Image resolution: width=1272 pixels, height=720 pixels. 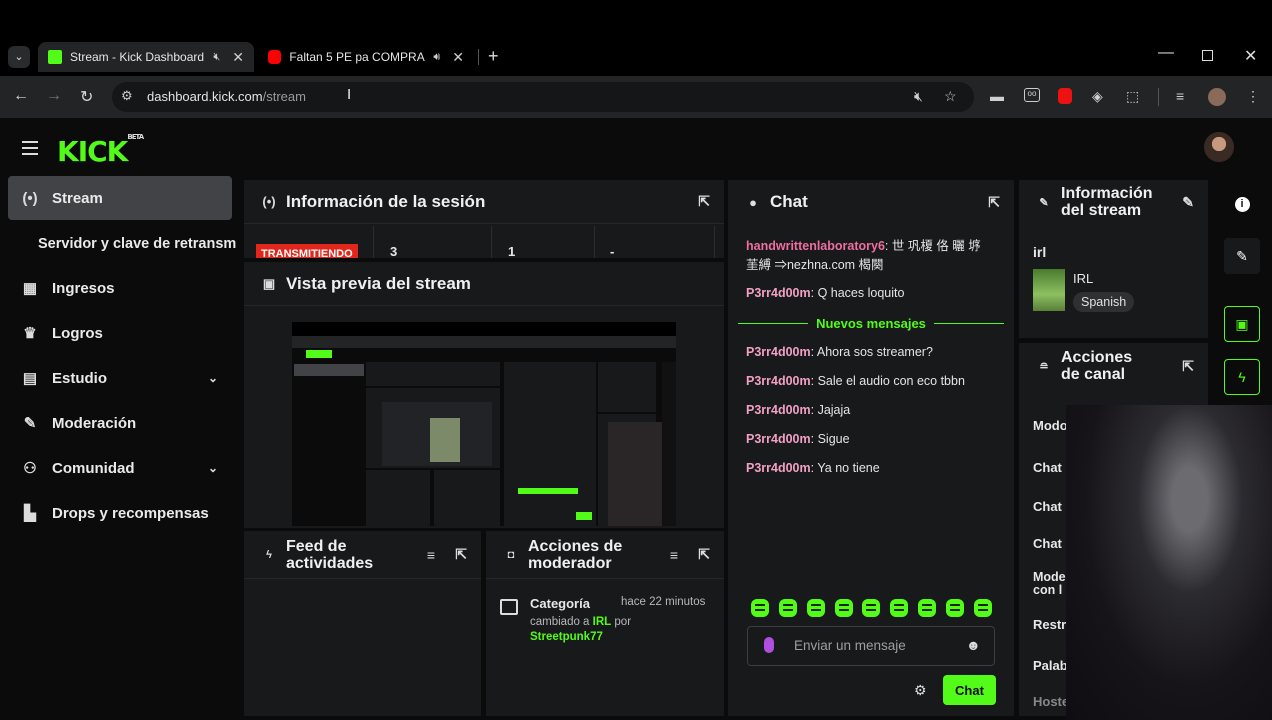 What do you see at coordinates (509, 607) in the screenshot?
I see `category-icon` at bounding box center [509, 607].